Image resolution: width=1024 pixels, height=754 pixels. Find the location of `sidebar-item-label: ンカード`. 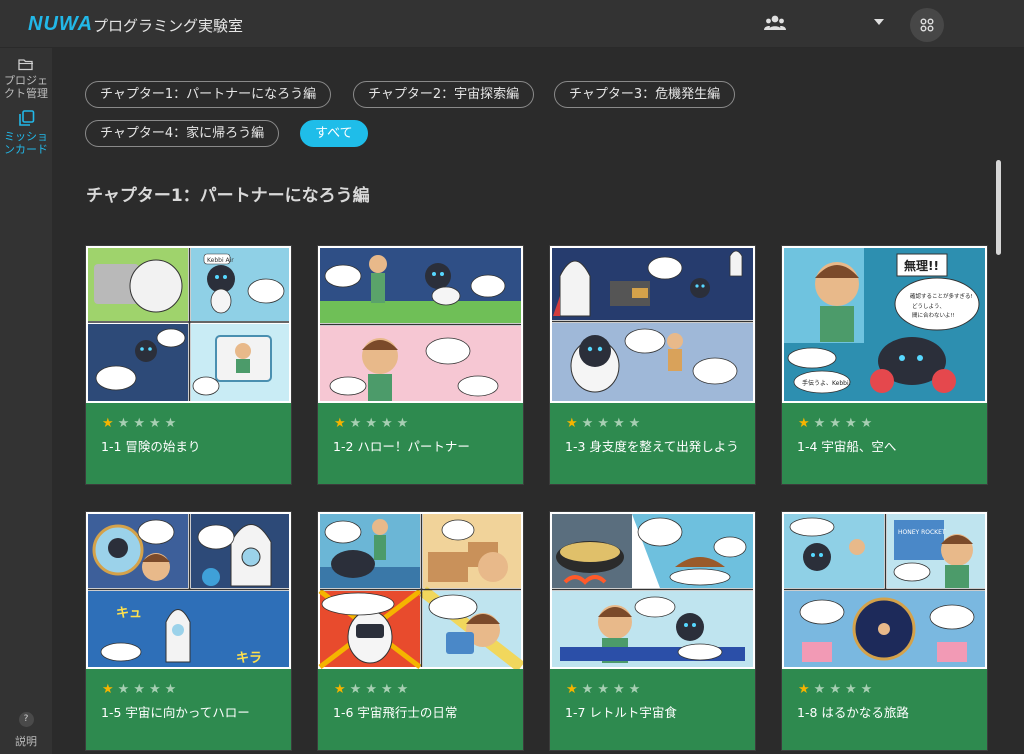

sidebar-item-label: ンカード is located at coordinates (26, 149).